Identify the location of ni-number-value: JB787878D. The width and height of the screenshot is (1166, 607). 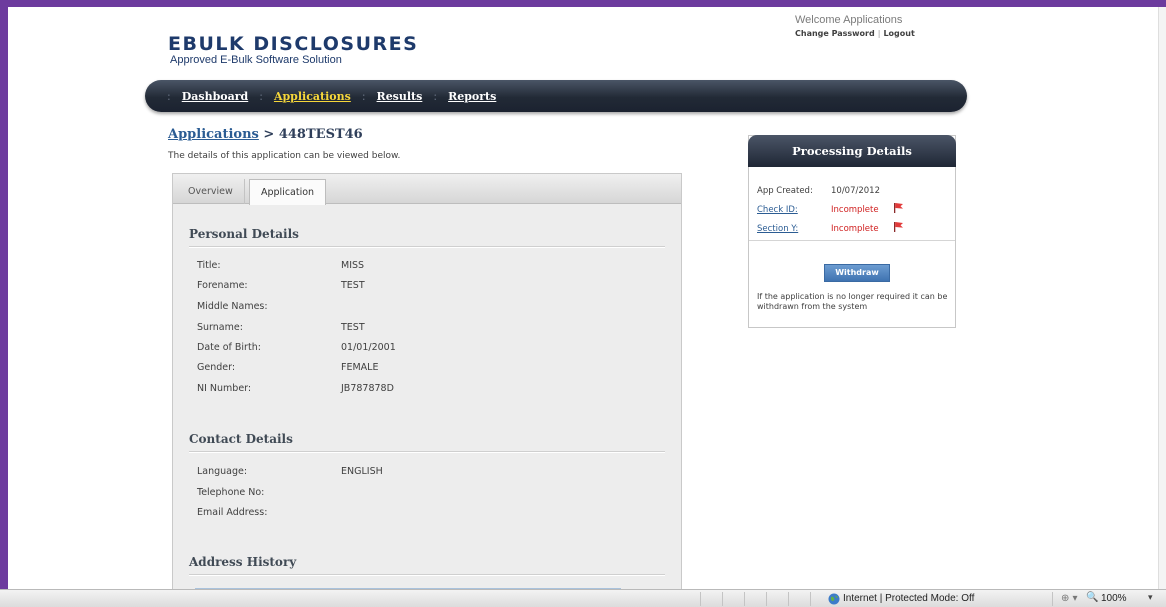
(367, 388).